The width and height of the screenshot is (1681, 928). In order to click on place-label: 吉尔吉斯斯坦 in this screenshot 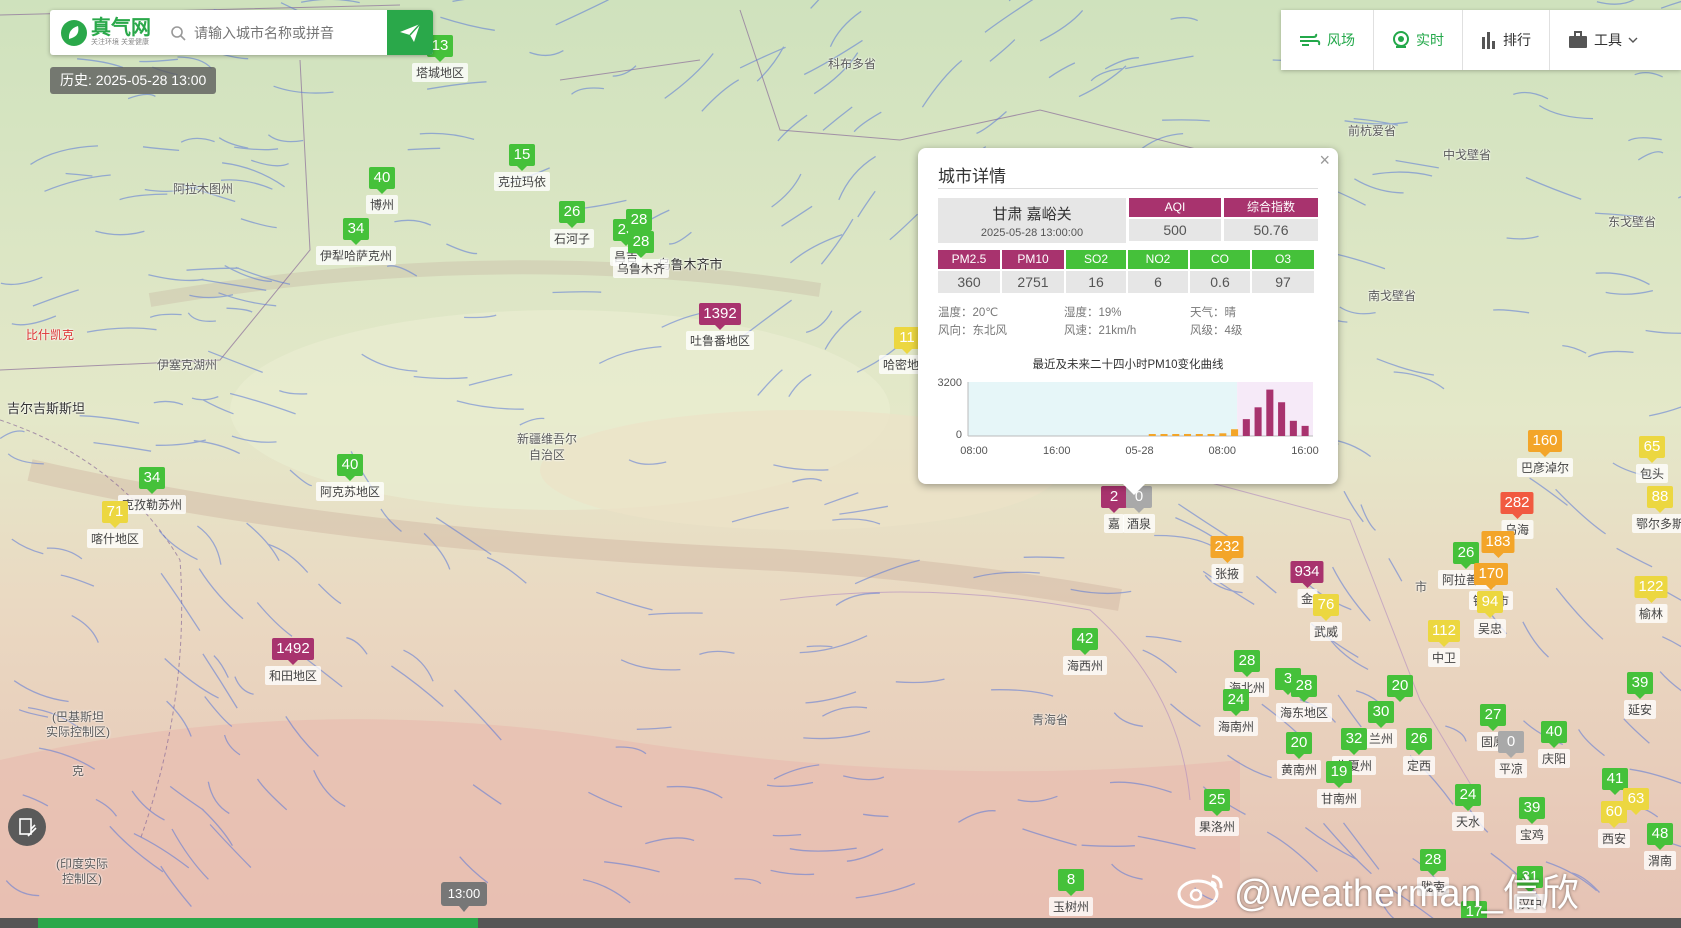, I will do `click(46, 408)`.